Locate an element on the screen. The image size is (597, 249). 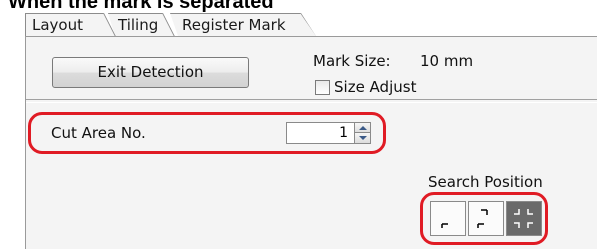
size-adjust-label: Size Adjust is located at coordinates (375, 87).